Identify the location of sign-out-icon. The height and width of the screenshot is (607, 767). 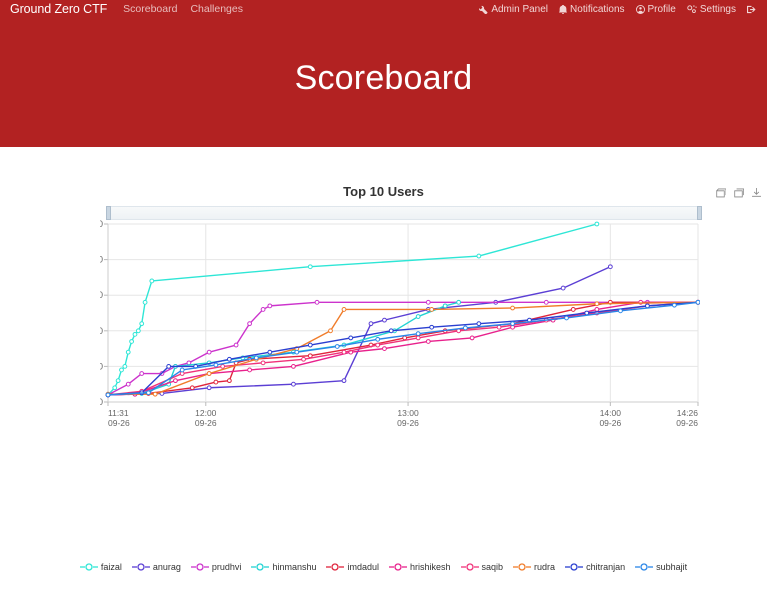
(751, 9).